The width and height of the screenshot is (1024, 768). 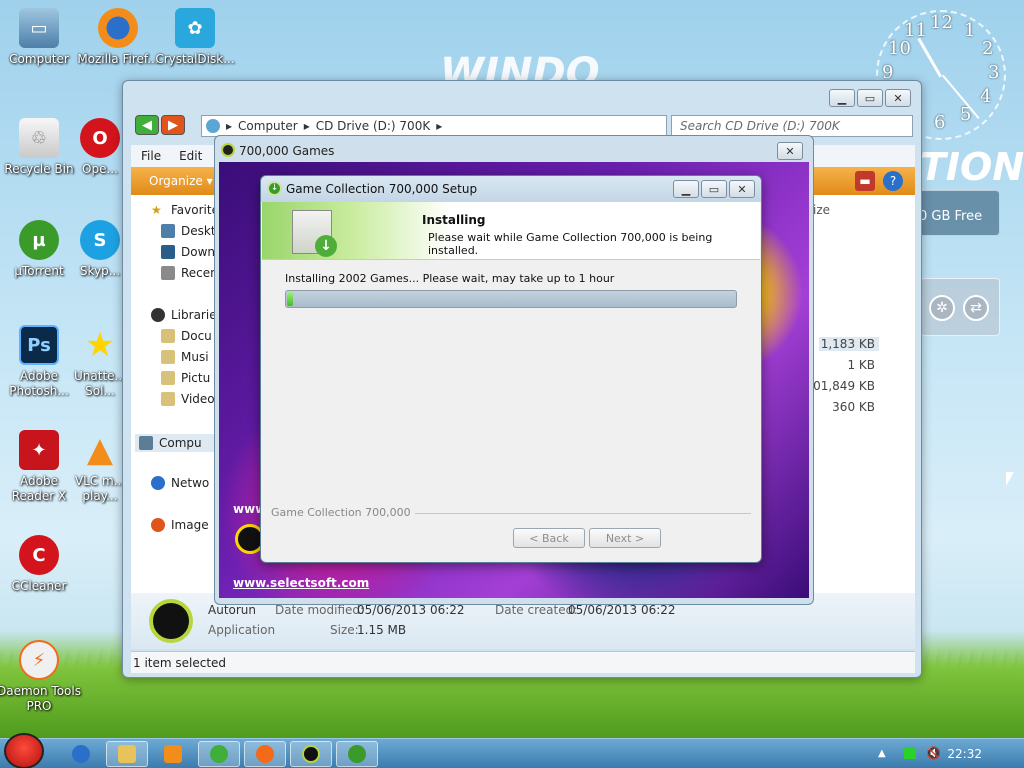 What do you see at coordinates (964, 754) in the screenshot?
I see `clock-time: 22:32` at bounding box center [964, 754].